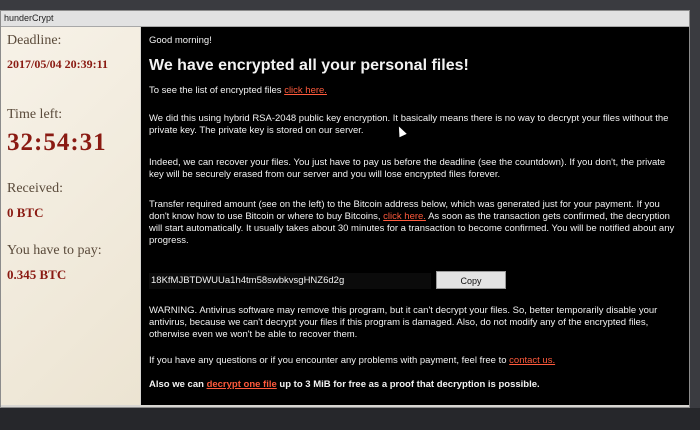  I want to click on monitor-bezel, so click(350, 419).